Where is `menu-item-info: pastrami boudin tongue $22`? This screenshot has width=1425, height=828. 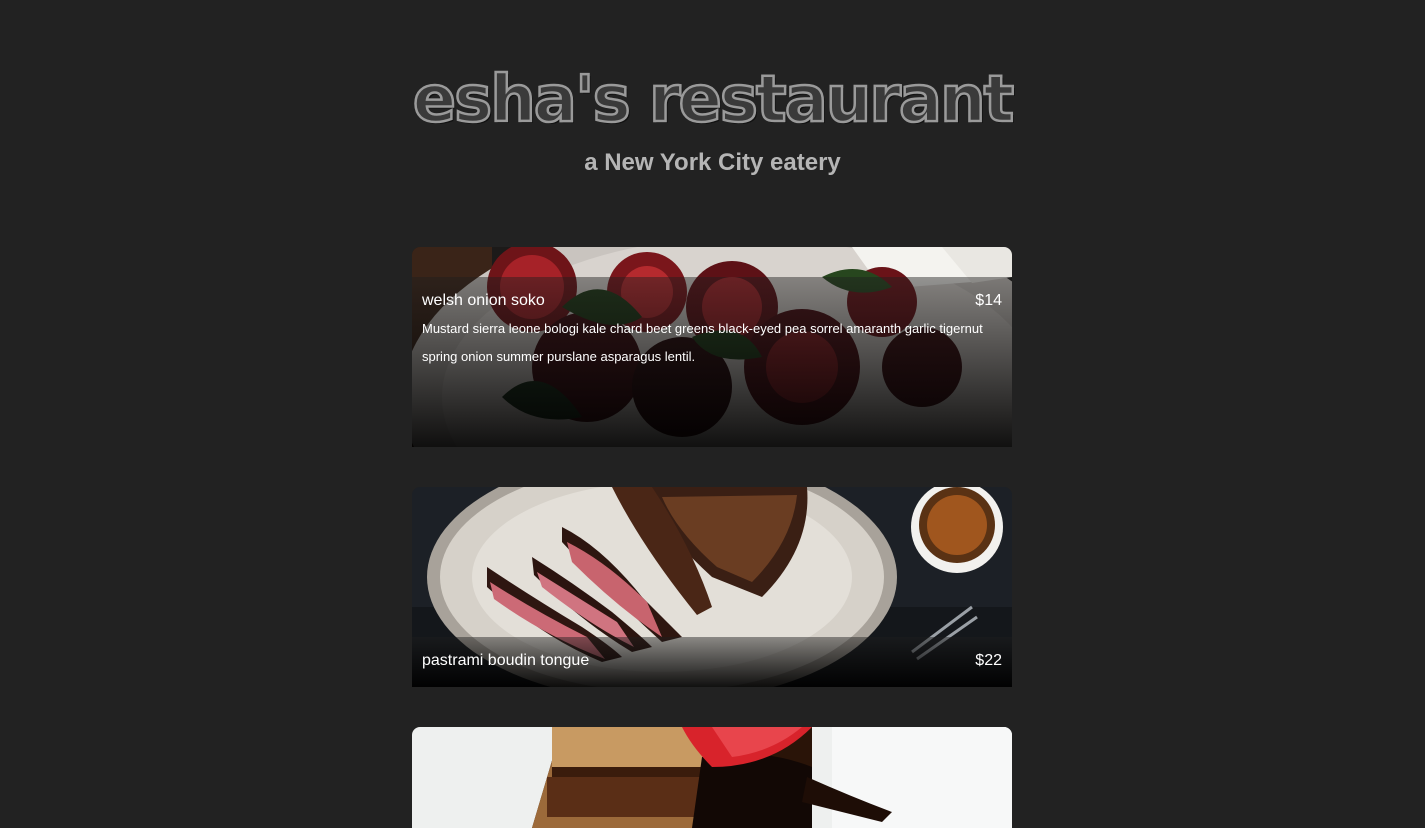
menu-item-info: pastrami boudin tongue $22 is located at coordinates (712, 662).